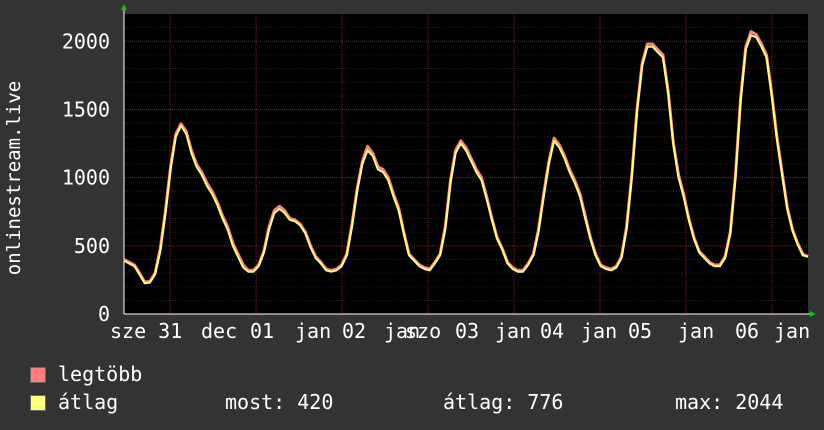 This screenshot has height=430, width=824. I want to click on x-tick-label: 02, so click(354, 331).